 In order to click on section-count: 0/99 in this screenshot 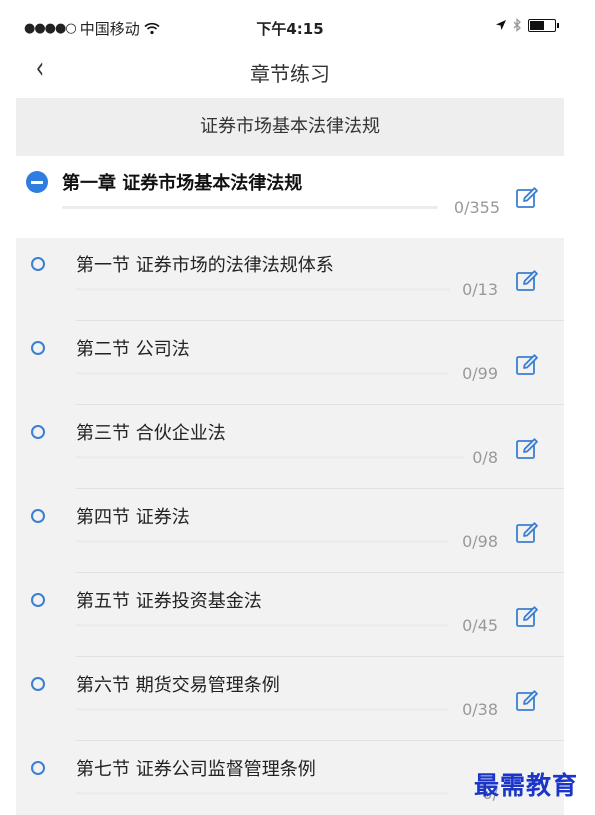, I will do `click(480, 373)`.